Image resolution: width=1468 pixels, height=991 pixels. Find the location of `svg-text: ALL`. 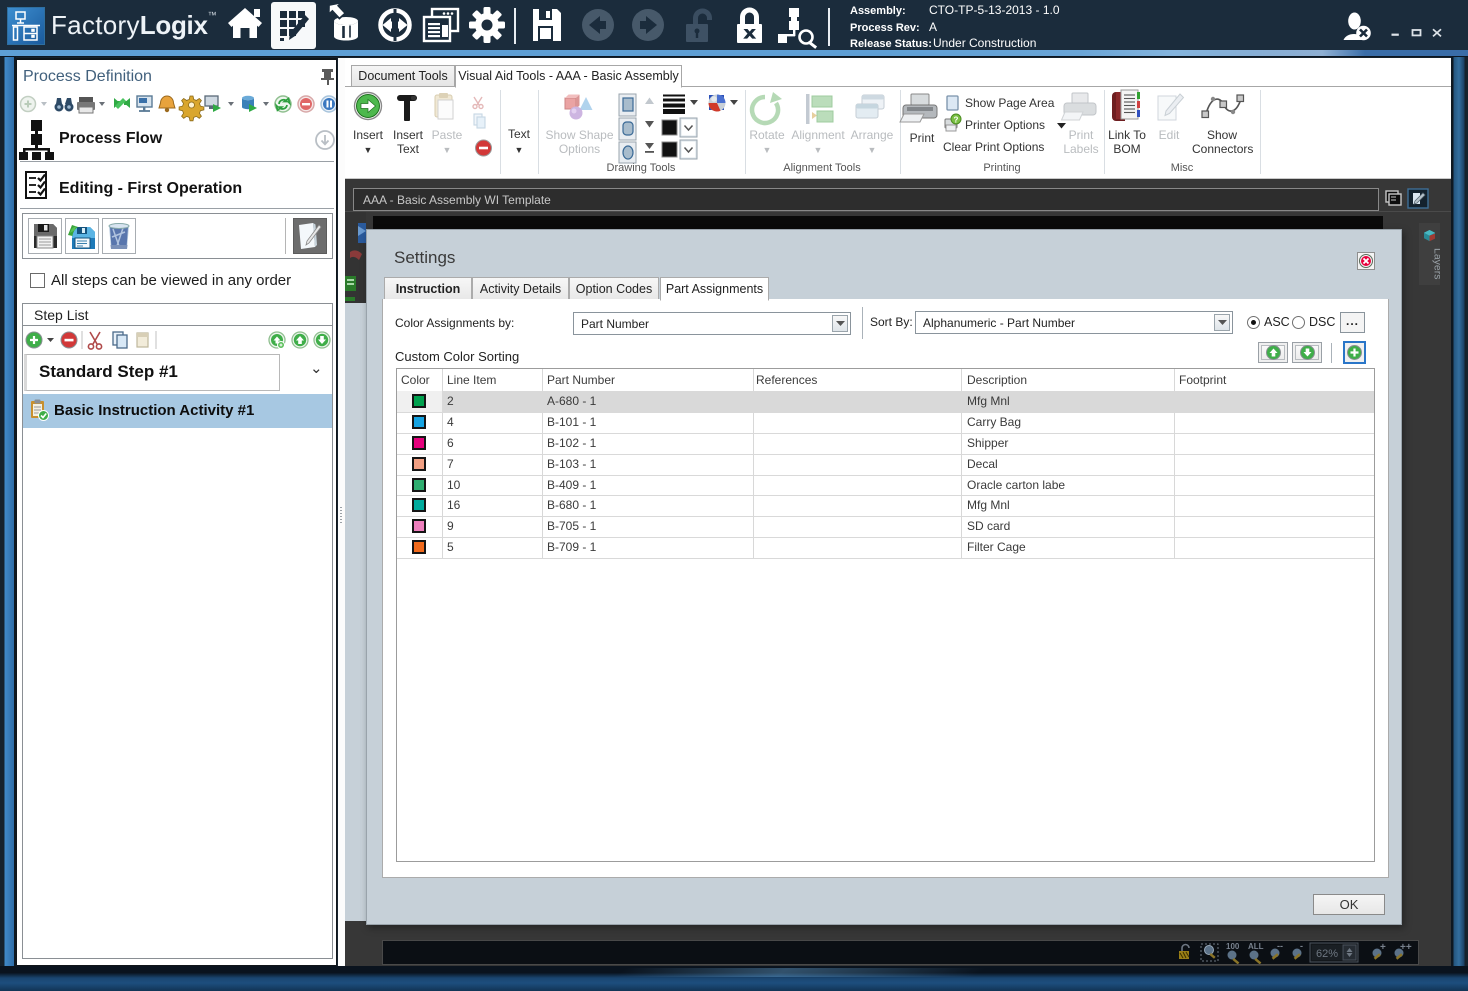

svg-text: ALL is located at coordinates (1256, 946).